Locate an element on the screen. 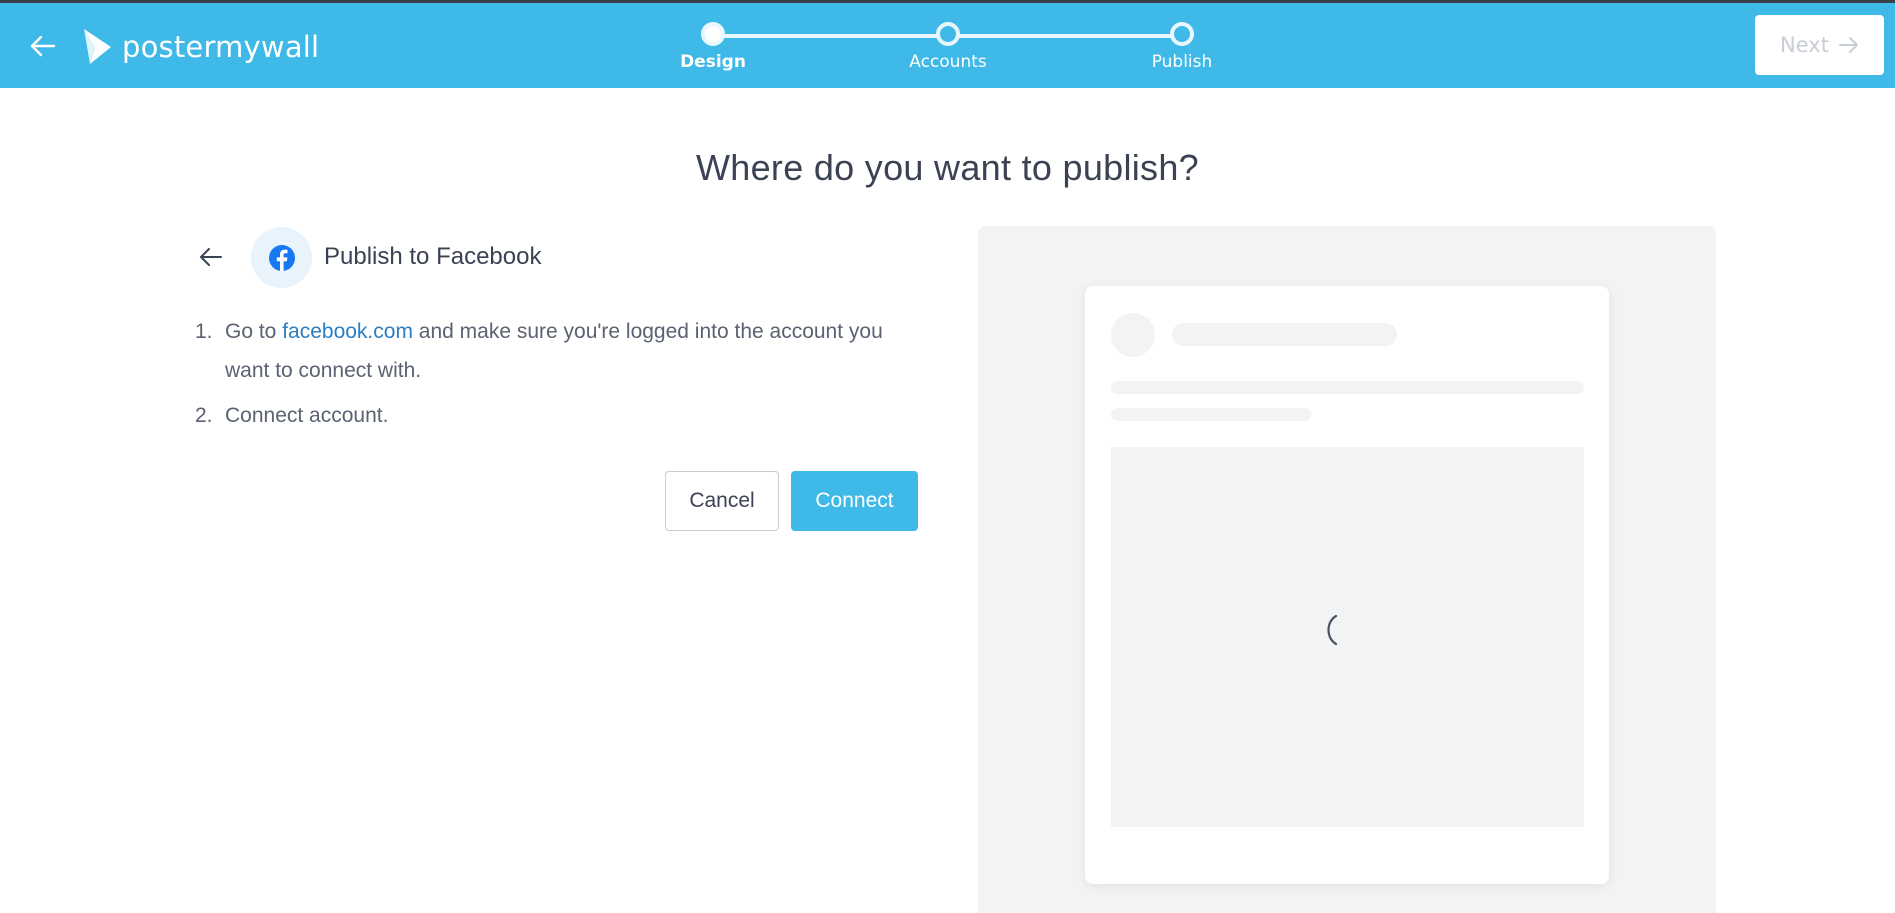 The image size is (1895, 913). next-label: Next is located at coordinates (1804, 45).